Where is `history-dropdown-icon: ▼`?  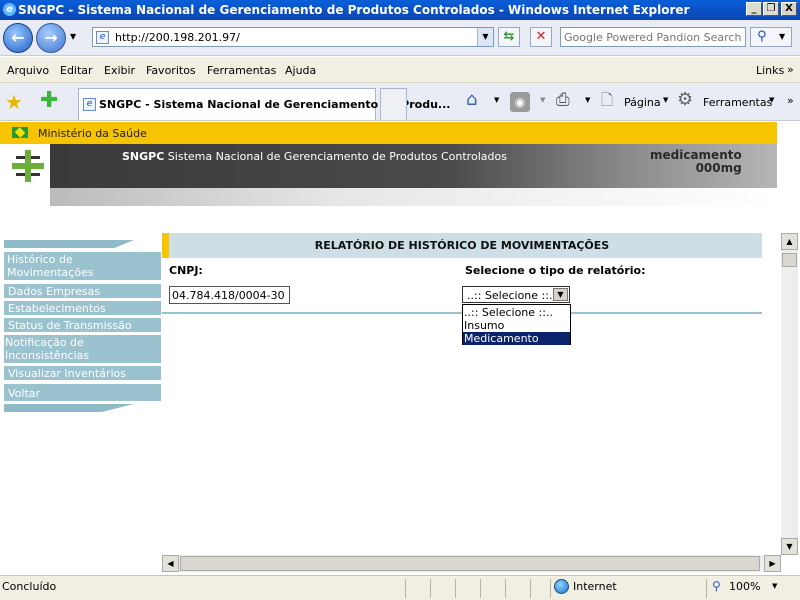 history-dropdown-icon: ▼ is located at coordinates (73, 36).